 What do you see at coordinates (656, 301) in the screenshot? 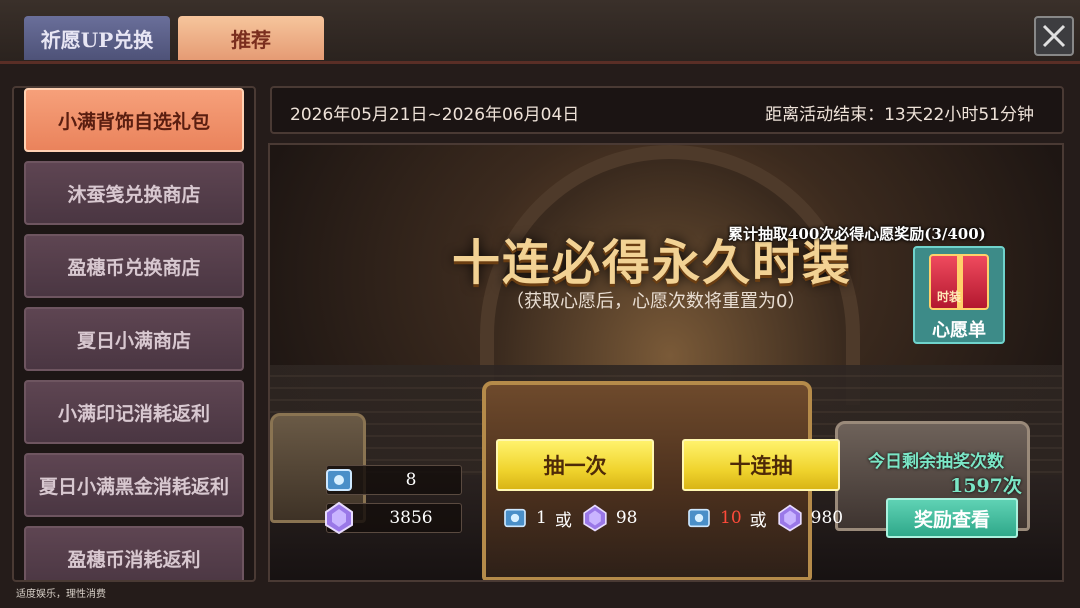
I see `banner-subtitle: （获取心愿后，心愿次数将重置为0）` at bounding box center [656, 301].